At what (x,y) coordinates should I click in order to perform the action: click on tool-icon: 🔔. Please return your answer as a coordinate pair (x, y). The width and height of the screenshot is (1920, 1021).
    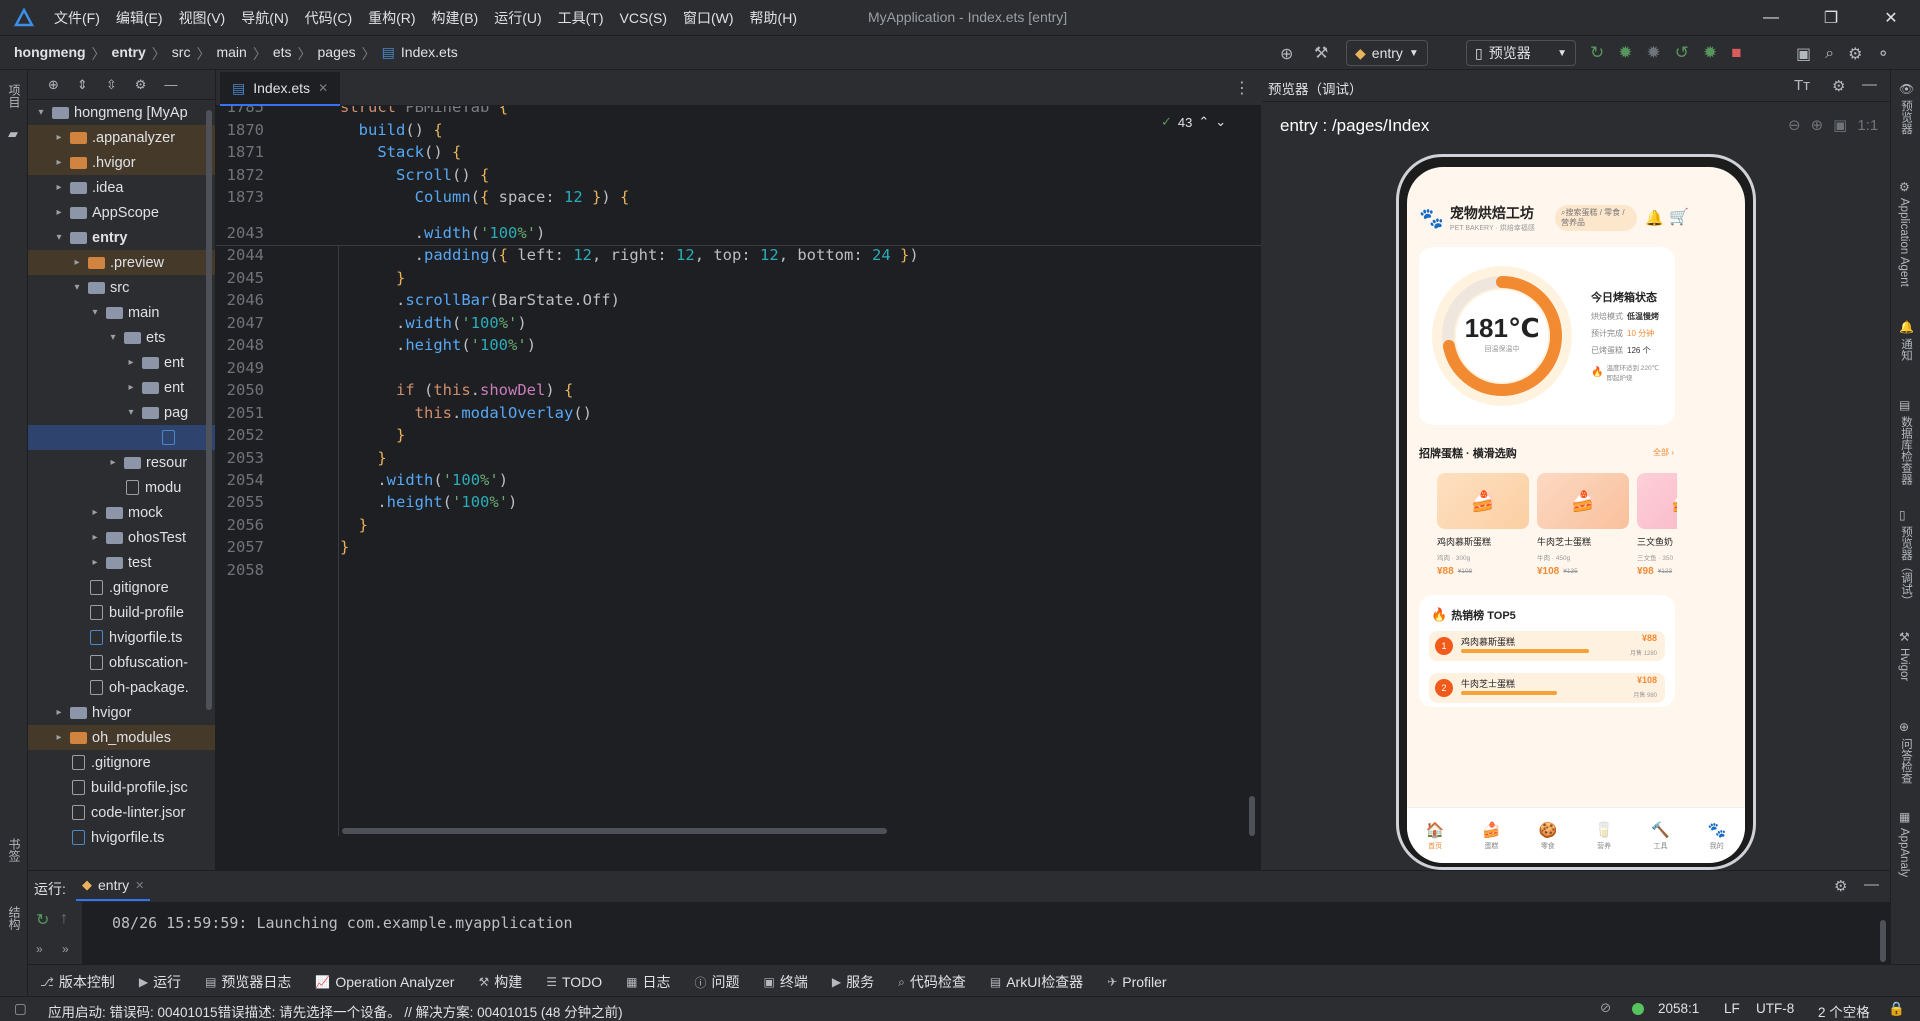
    Looking at the image, I should click on (1906, 327).